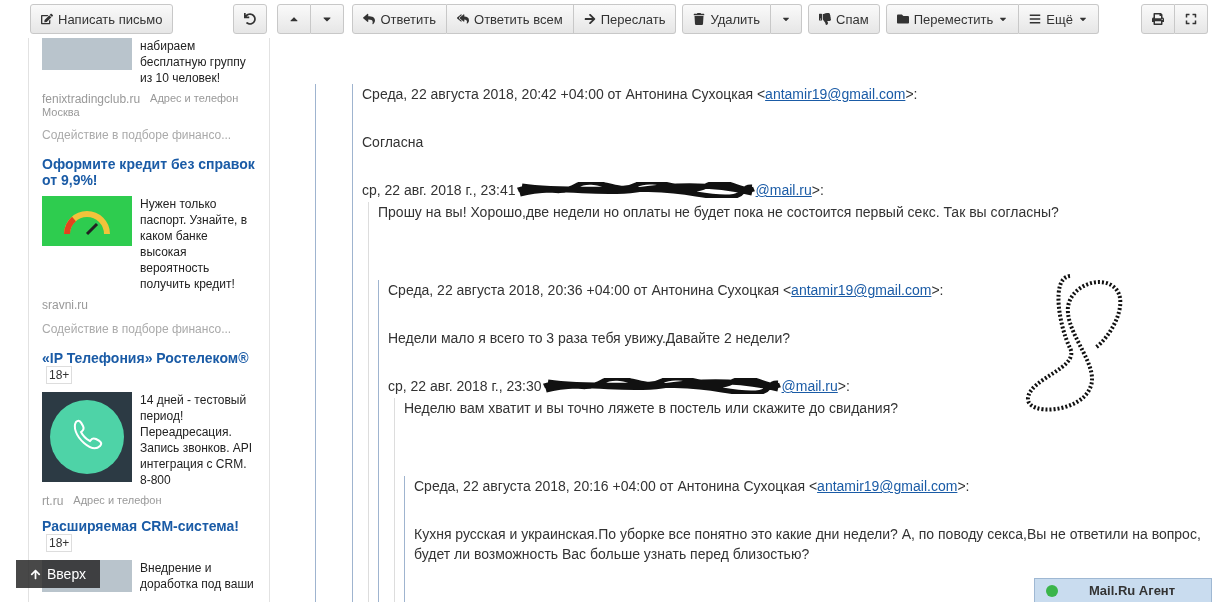 The height and width of the screenshot is (602, 1212). What do you see at coordinates (102, 19) in the screenshot?
I see `compose-button: Написать письмо` at bounding box center [102, 19].